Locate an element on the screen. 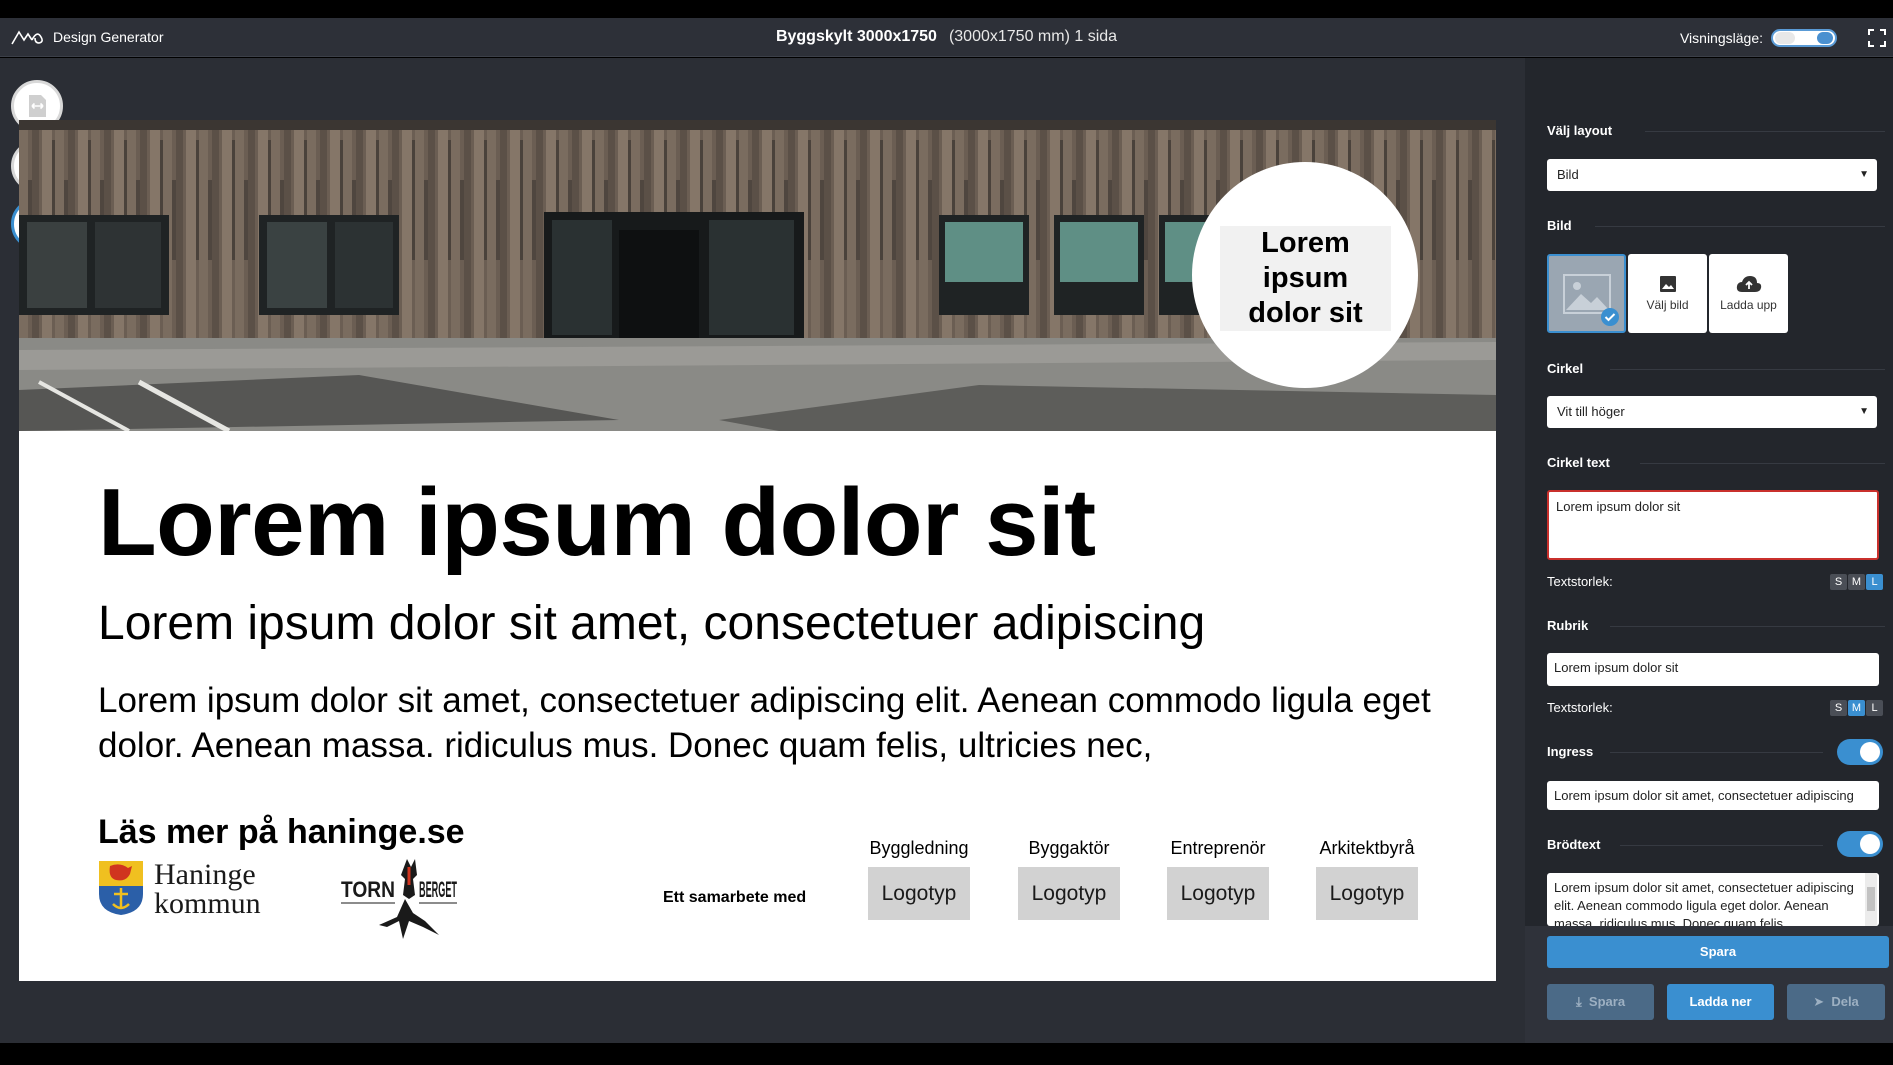 The image size is (1893, 1065). choose-image-button: Välj bild is located at coordinates (1667, 293).